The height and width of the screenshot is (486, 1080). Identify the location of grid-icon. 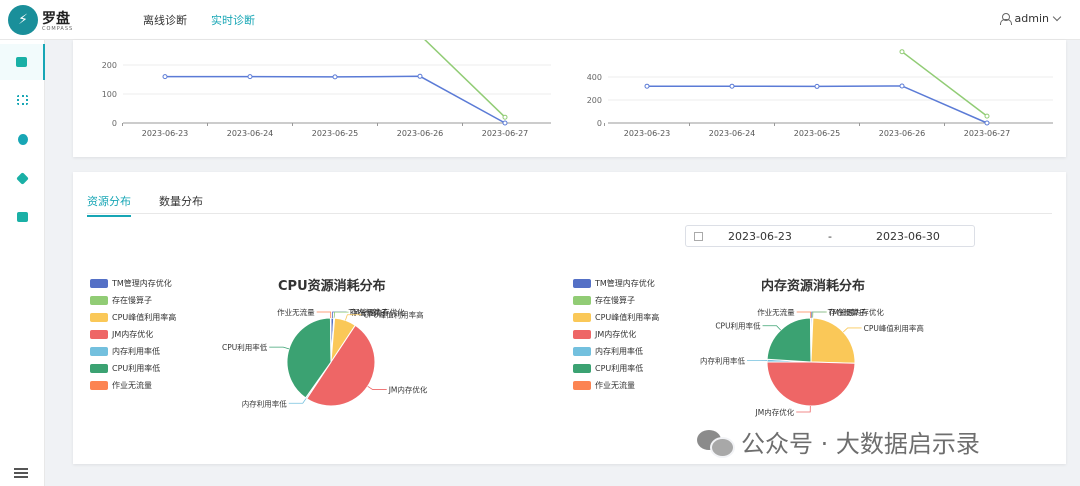
(22, 100).